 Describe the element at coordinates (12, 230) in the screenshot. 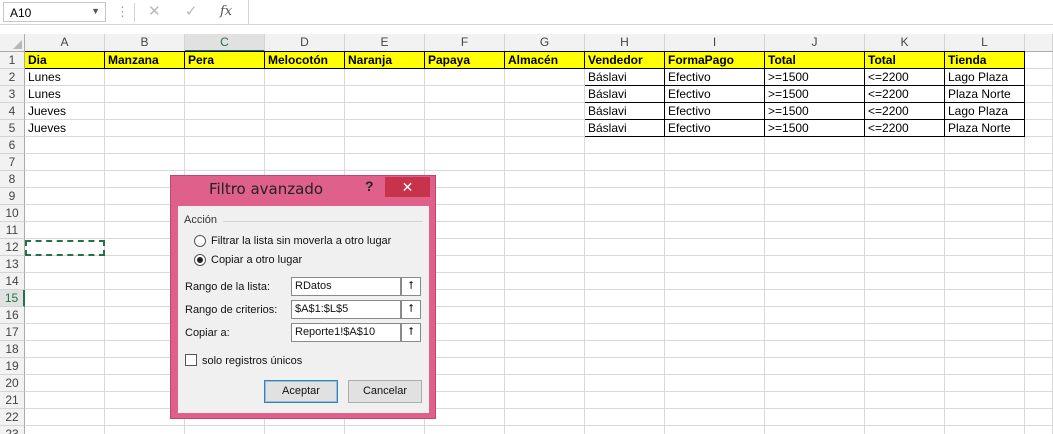

I see `row-header-11: 11` at that location.